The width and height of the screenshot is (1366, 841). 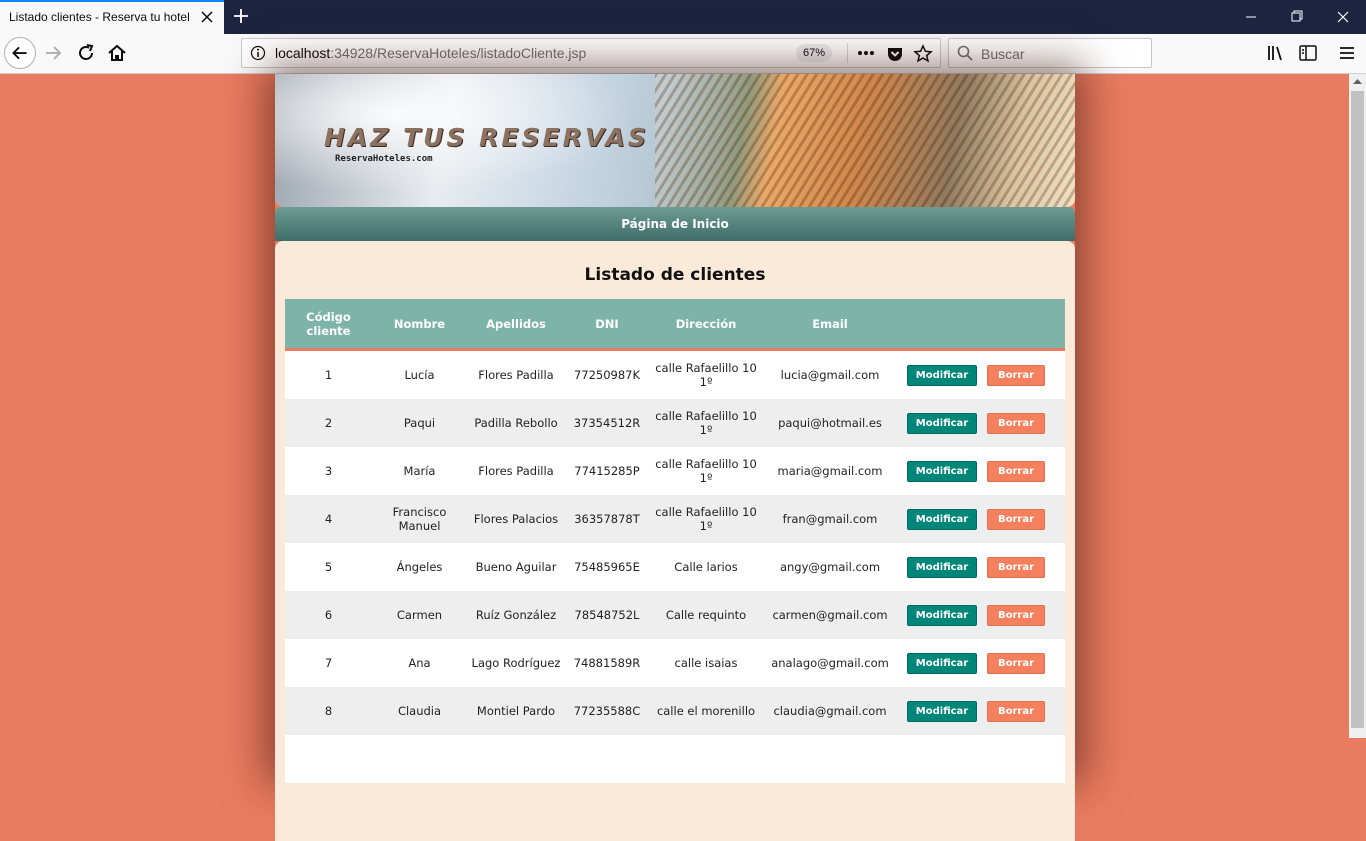 What do you see at coordinates (419, 567) in the screenshot?
I see `cell-name: Ángeles` at bounding box center [419, 567].